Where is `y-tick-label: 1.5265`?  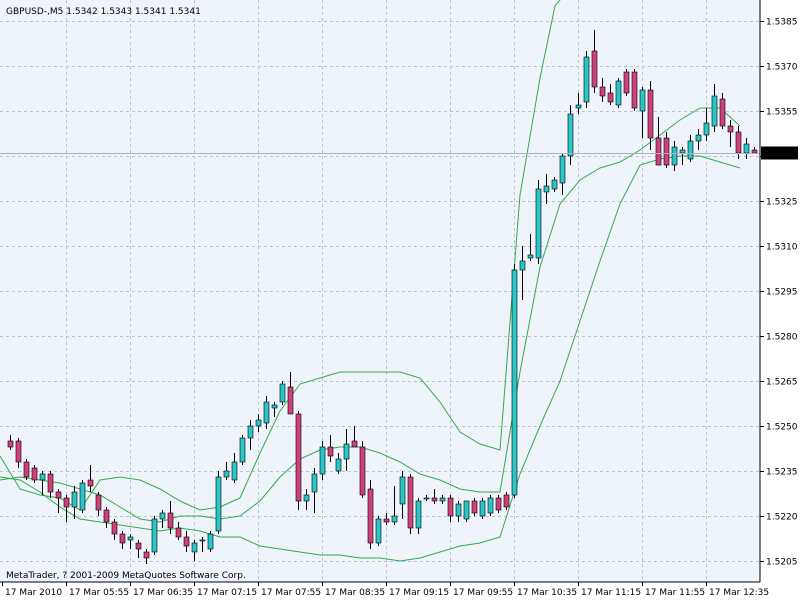
y-tick-label: 1.5265 is located at coordinates (782, 383).